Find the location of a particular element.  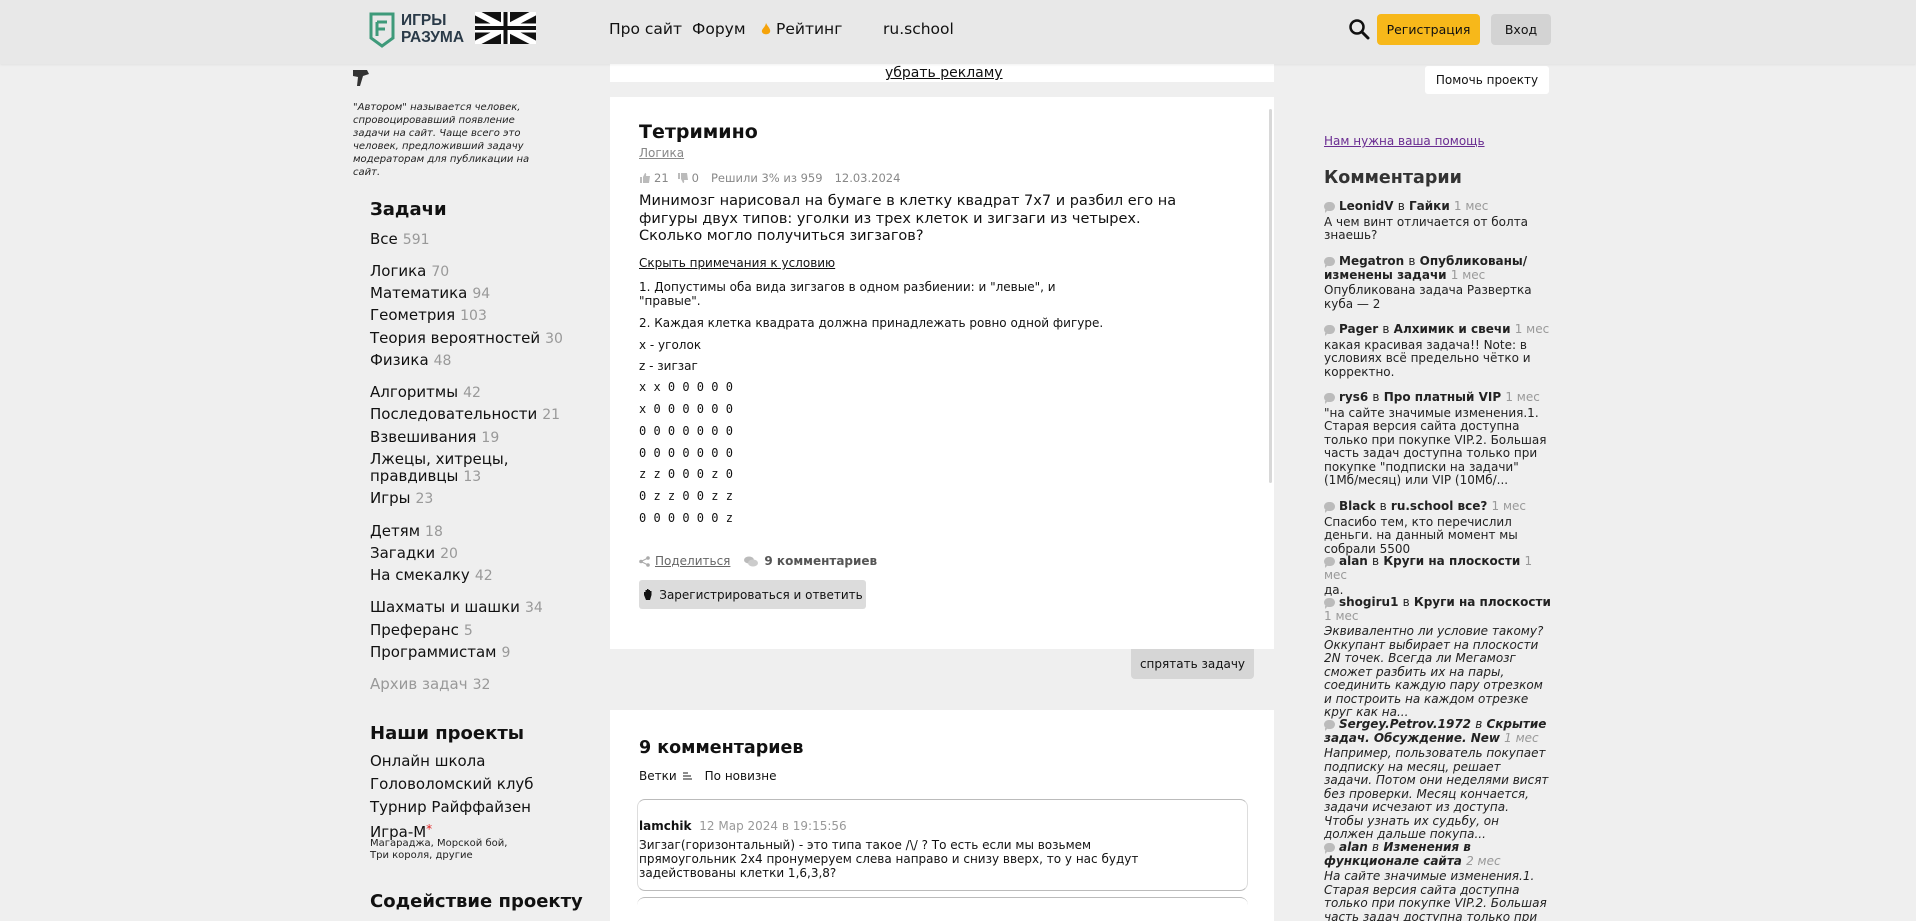

grid-row: 0 0 0 0 0 0 z is located at coordinates (686, 518).